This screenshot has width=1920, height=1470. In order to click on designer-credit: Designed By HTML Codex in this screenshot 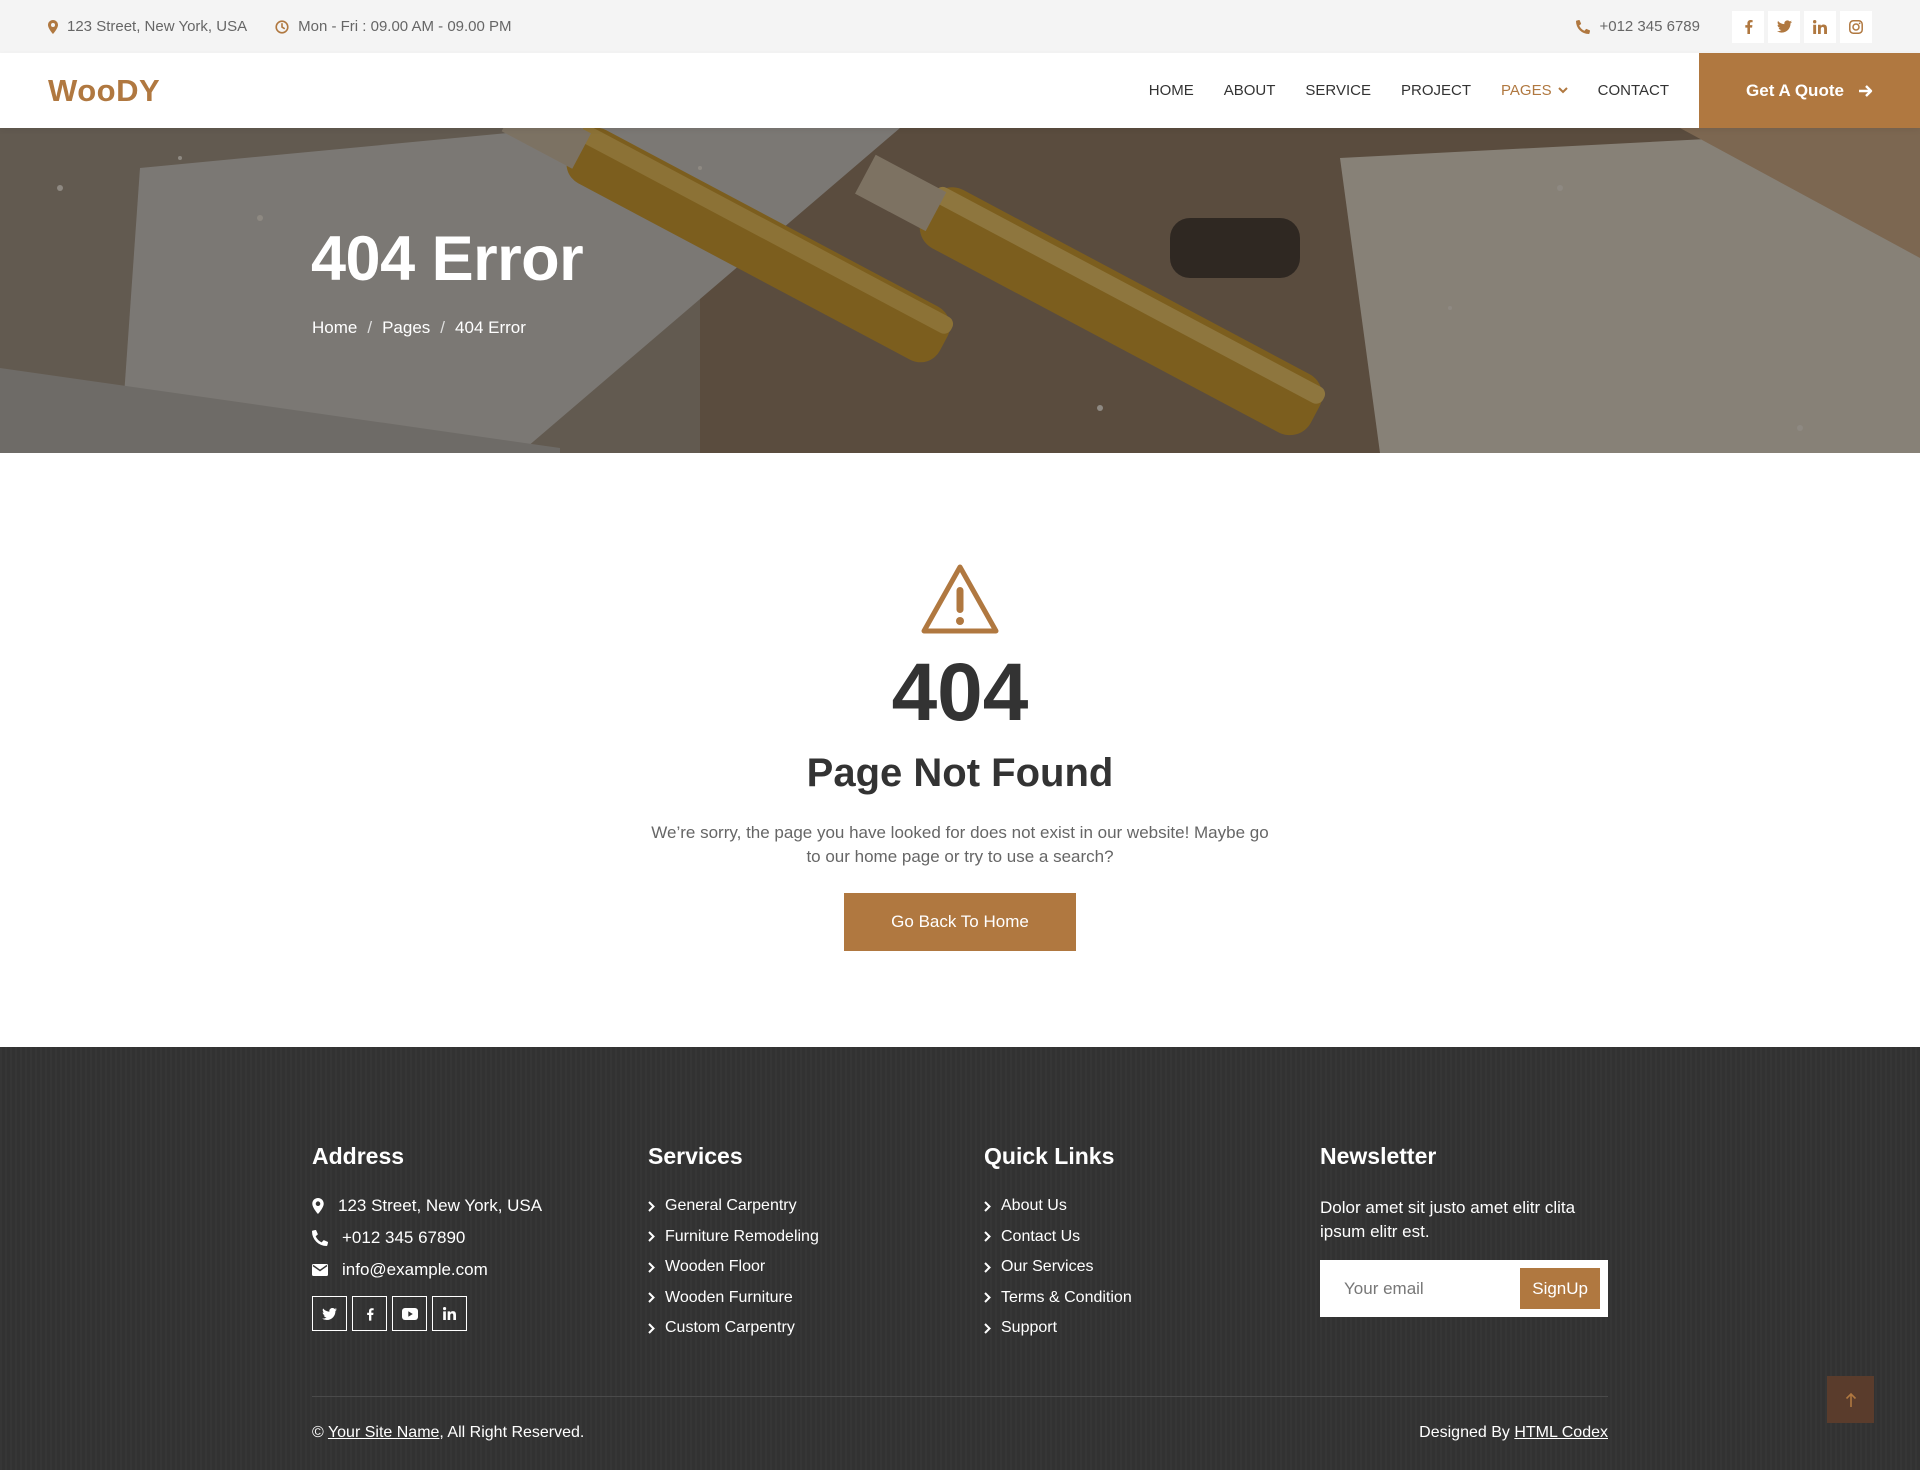, I will do `click(1513, 1433)`.